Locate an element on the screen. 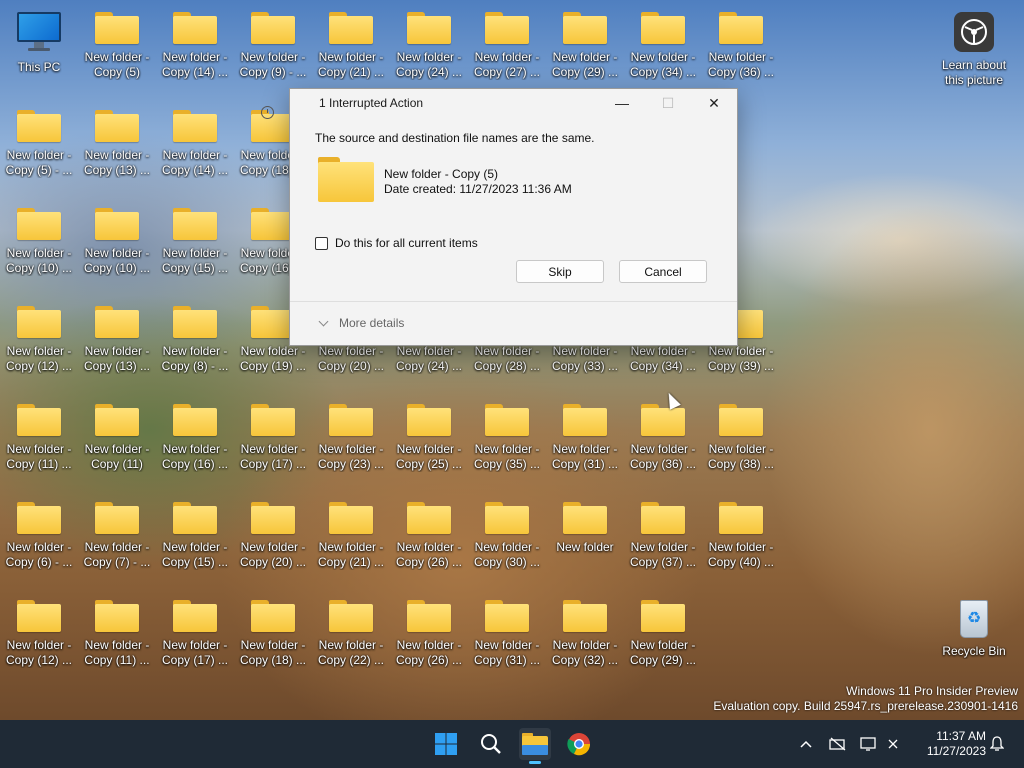  desktop-folder: New folder - Copy (11) is located at coordinates (117, 432).